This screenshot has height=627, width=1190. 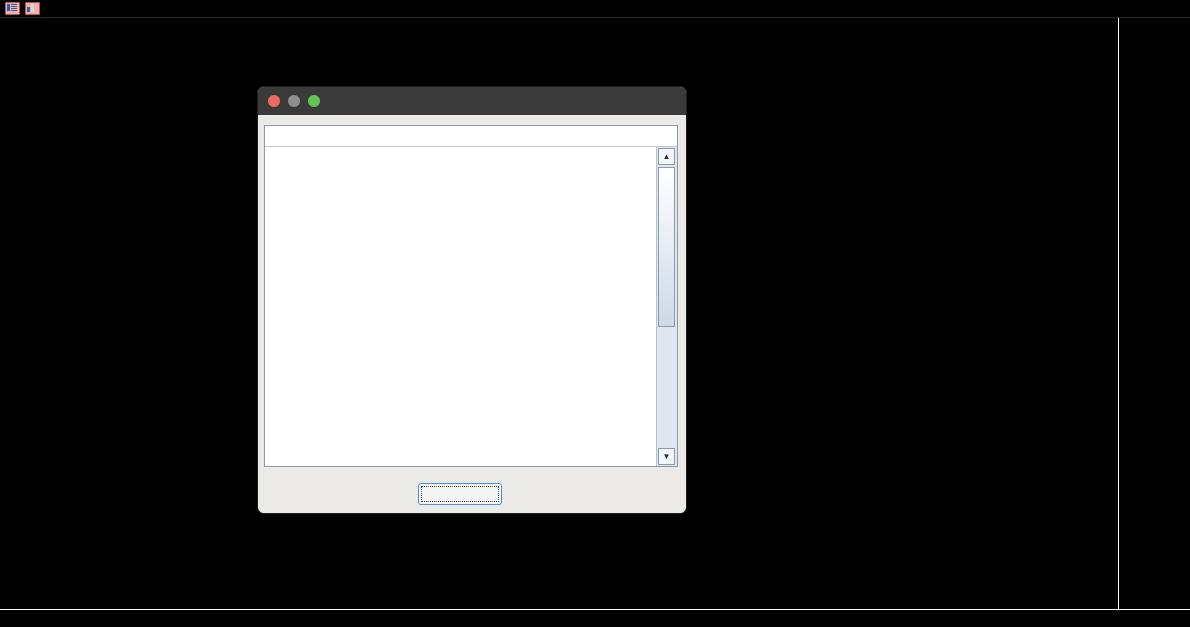 What do you see at coordinates (274, 101) in the screenshot?
I see `close-window-button` at bounding box center [274, 101].